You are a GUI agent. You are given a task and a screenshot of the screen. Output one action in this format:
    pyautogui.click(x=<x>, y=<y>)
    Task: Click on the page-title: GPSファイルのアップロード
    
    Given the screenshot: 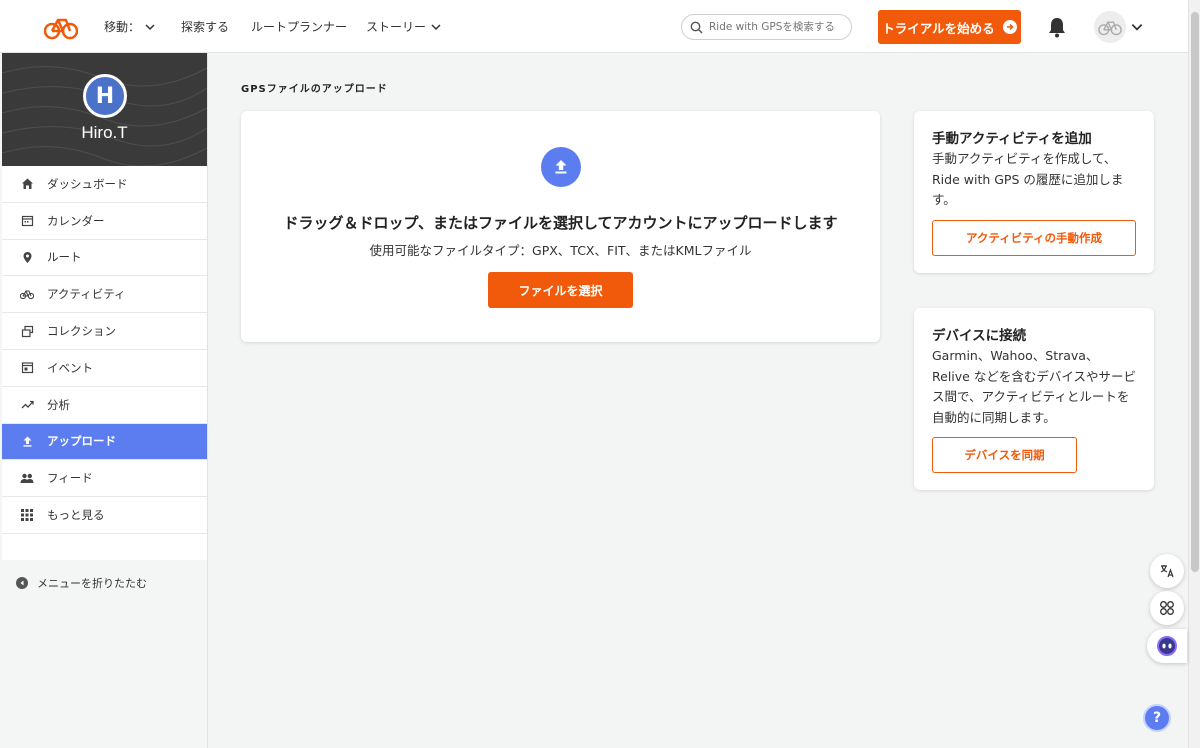 What is the action you would take?
    pyautogui.click(x=314, y=89)
    